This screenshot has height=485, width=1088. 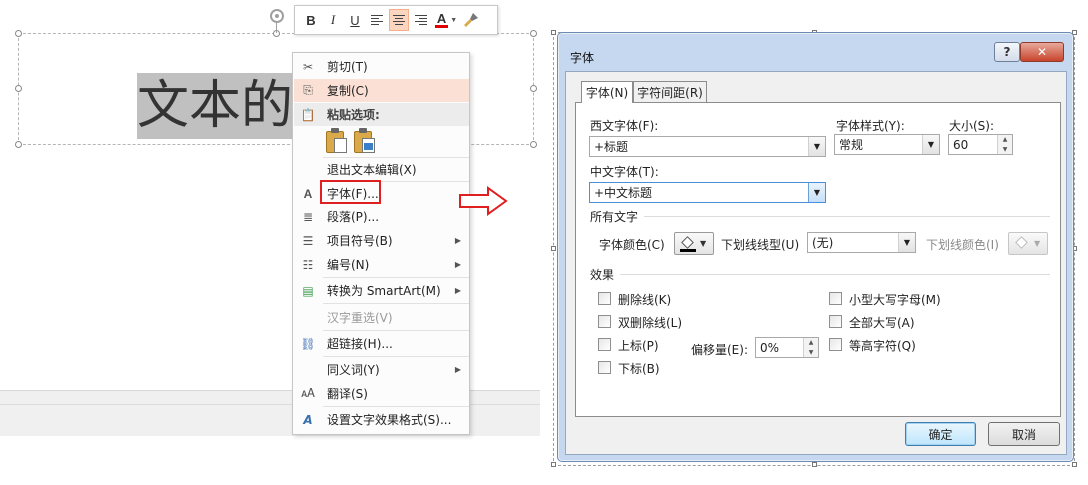 What do you see at coordinates (1042, 52) in the screenshot?
I see `close-button: ✕` at bounding box center [1042, 52].